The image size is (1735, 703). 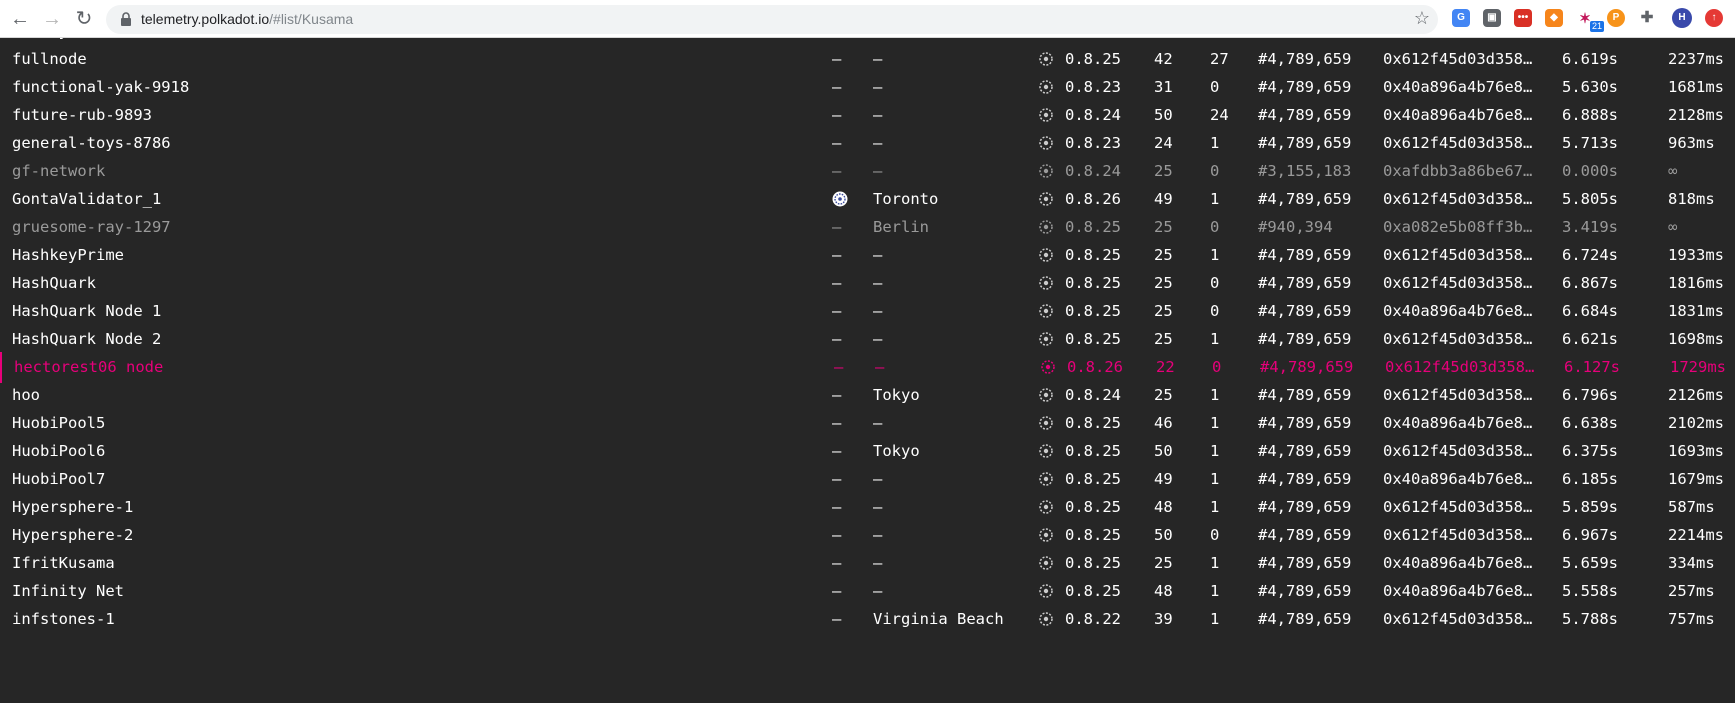 What do you see at coordinates (1422, 18) in the screenshot?
I see `bookmark-star-icon: ☆` at bounding box center [1422, 18].